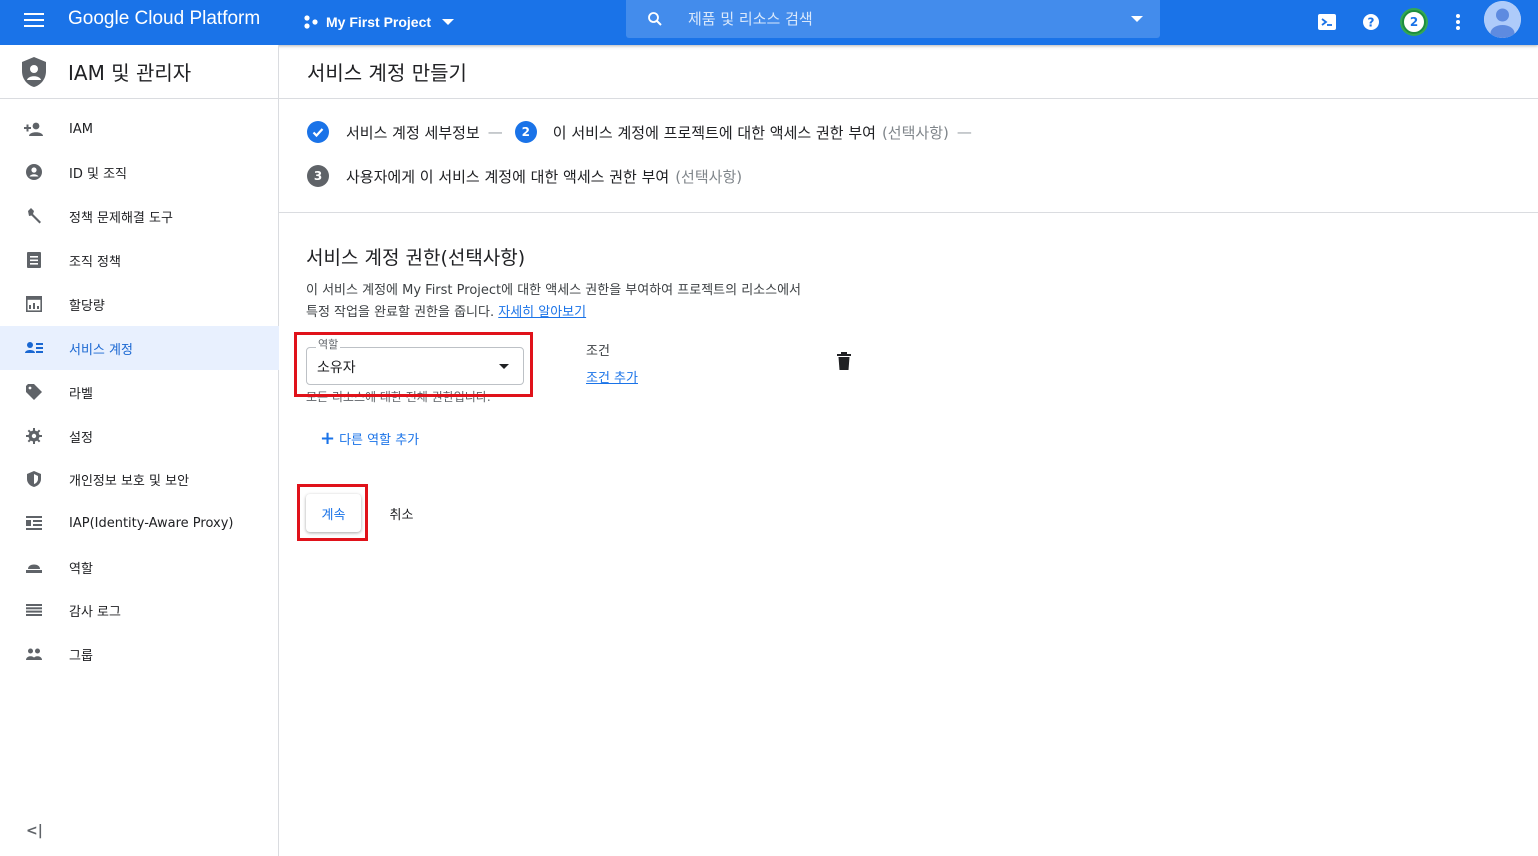 The height and width of the screenshot is (856, 1538). I want to click on sidebar-item-label: 감사 로그, so click(95, 612).